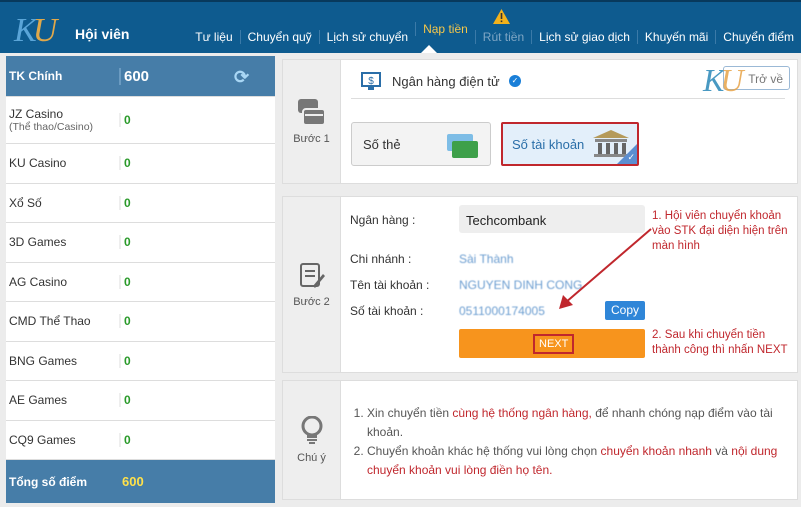 The height and width of the screenshot is (507, 801). What do you see at coordinates (311, 458) in the screenshot?
I see `note-text: Chú ý` at bounding box center [311, 458].